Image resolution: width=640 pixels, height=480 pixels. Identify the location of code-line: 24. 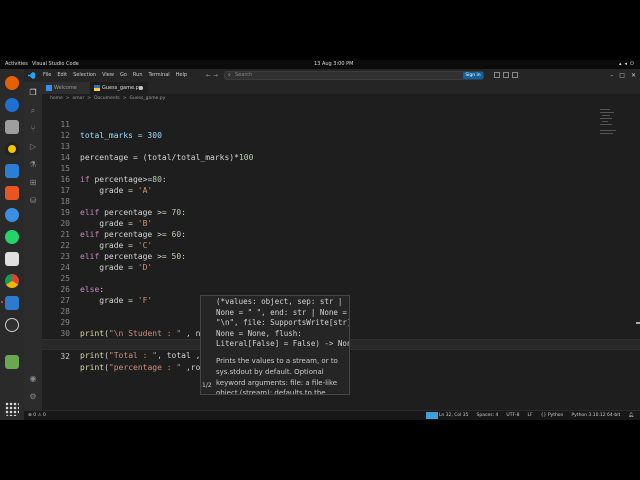
(341, 261).